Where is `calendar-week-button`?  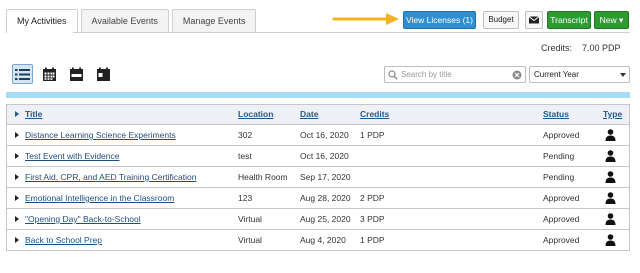 calendar-week-button is located at coordinates (76, 74).